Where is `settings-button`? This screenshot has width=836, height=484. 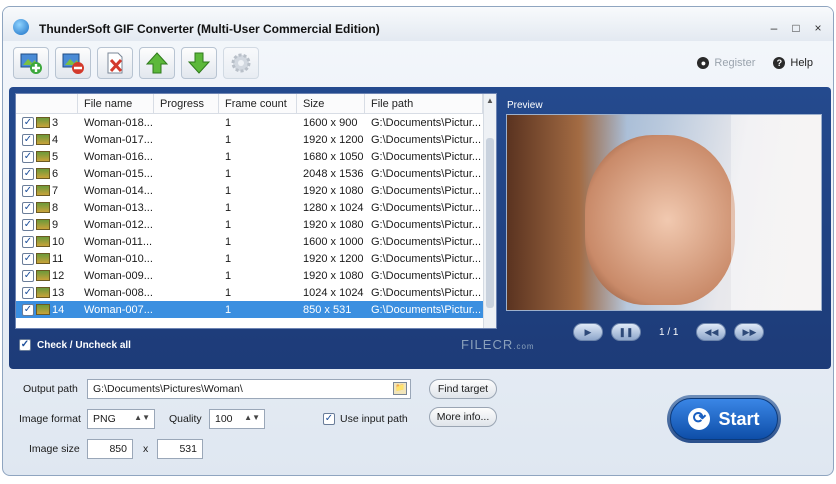 settings-button is located at coordinates (241, 63).